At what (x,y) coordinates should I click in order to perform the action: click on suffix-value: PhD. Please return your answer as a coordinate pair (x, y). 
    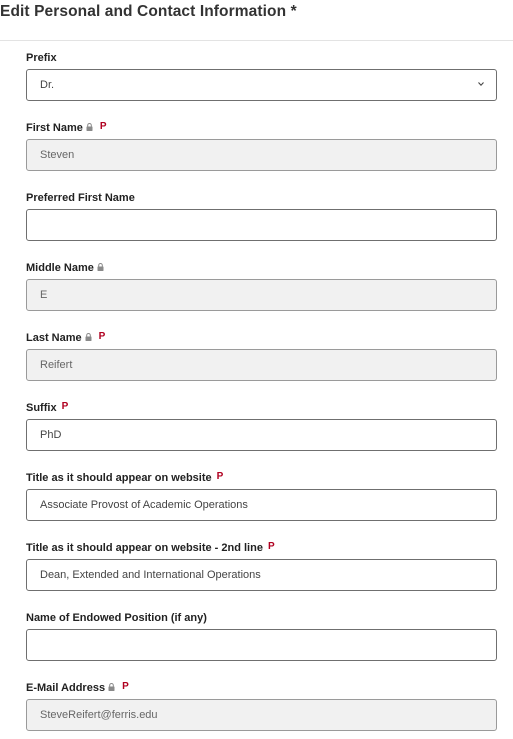
    Looking at the image, I should click on (51, 435).